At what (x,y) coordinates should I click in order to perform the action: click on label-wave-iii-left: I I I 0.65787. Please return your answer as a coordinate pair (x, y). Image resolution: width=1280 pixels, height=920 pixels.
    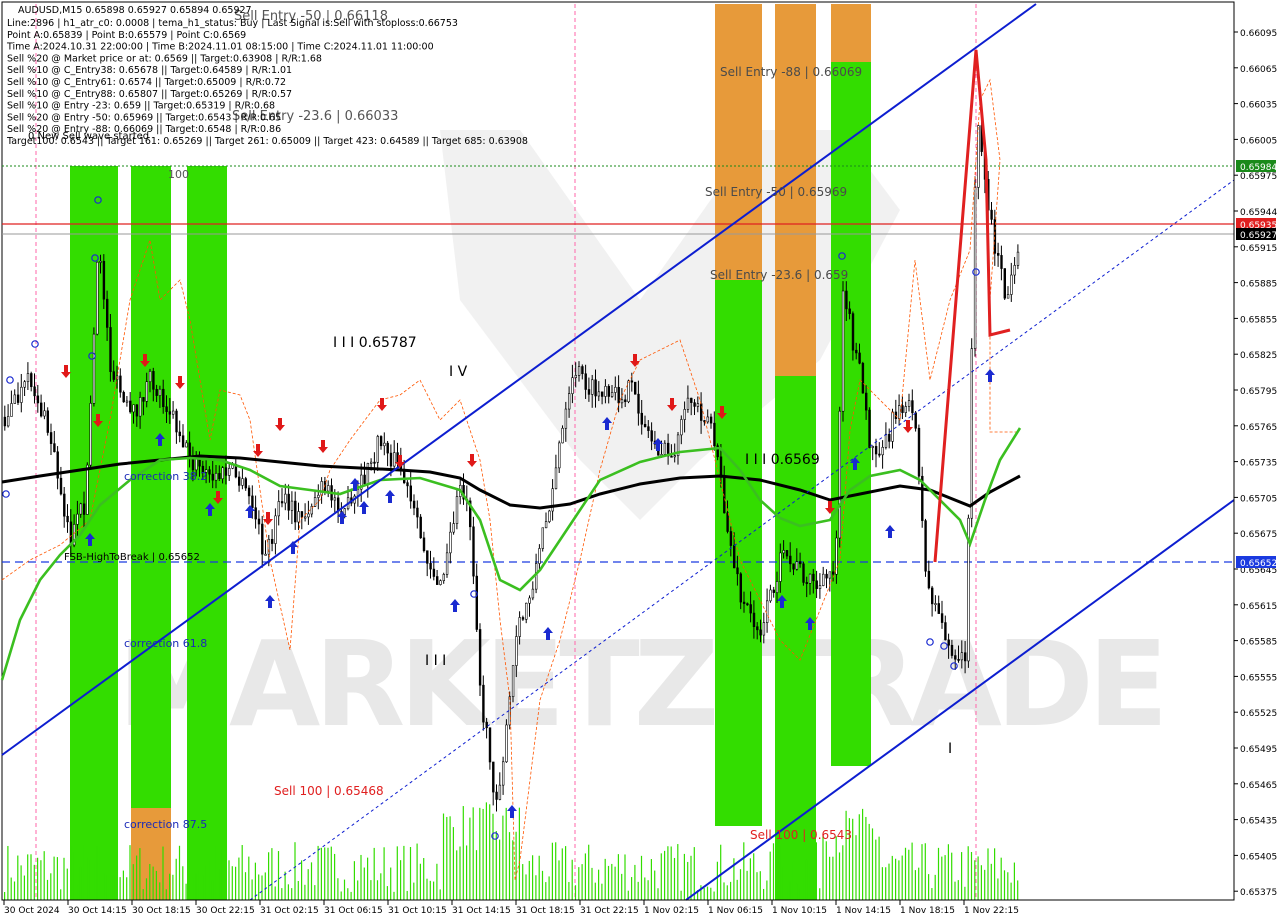
    Looking at the image, I should click on (375, 343).